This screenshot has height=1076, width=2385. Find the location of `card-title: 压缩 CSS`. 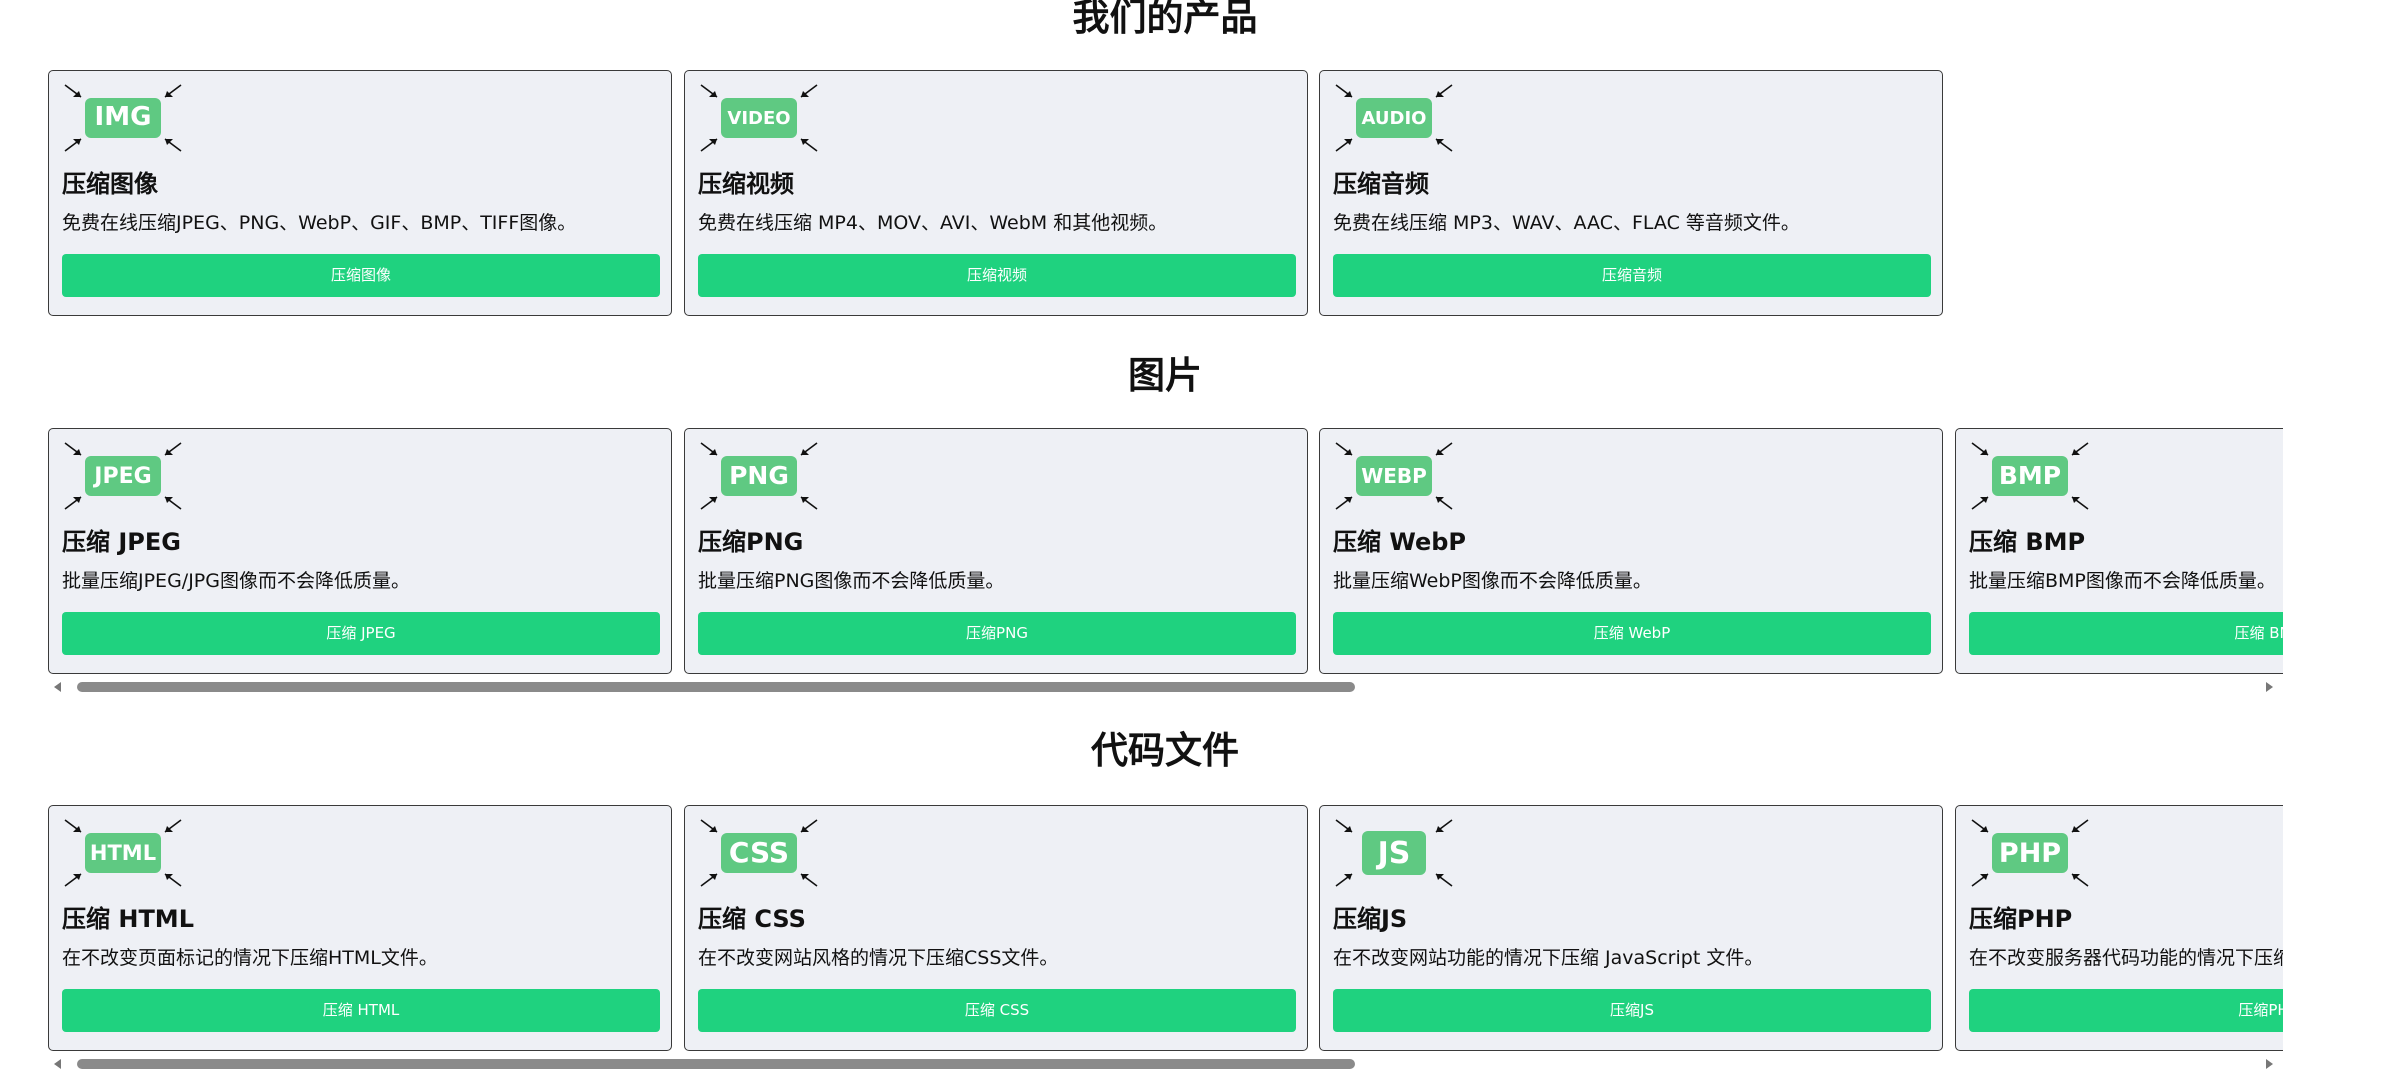

card-title: 压缩 CSS is located at coordinates (752, 919).